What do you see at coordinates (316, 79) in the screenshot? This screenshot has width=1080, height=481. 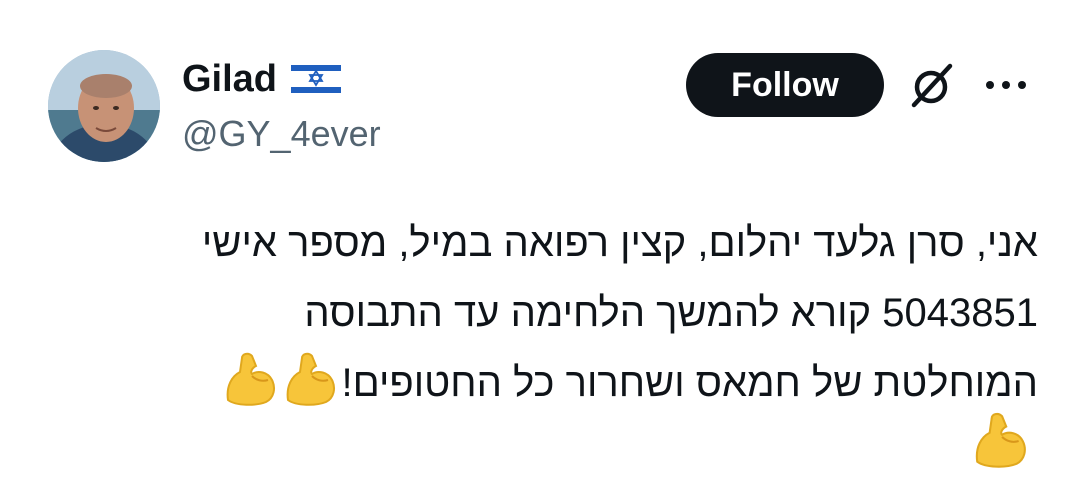 I see `israel-flag-icon` at bounding box center [316, 79].